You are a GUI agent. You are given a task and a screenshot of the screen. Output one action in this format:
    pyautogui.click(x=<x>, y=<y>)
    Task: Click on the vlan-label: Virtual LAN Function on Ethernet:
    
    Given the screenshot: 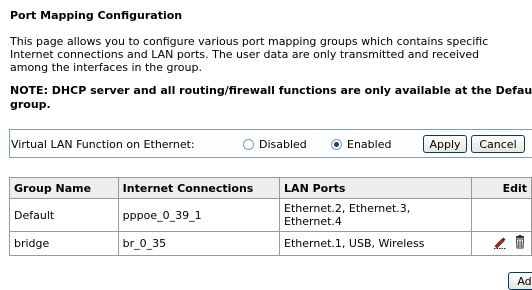 What is the action you would take?
    pyautogui.click(x=103, y=144)
    